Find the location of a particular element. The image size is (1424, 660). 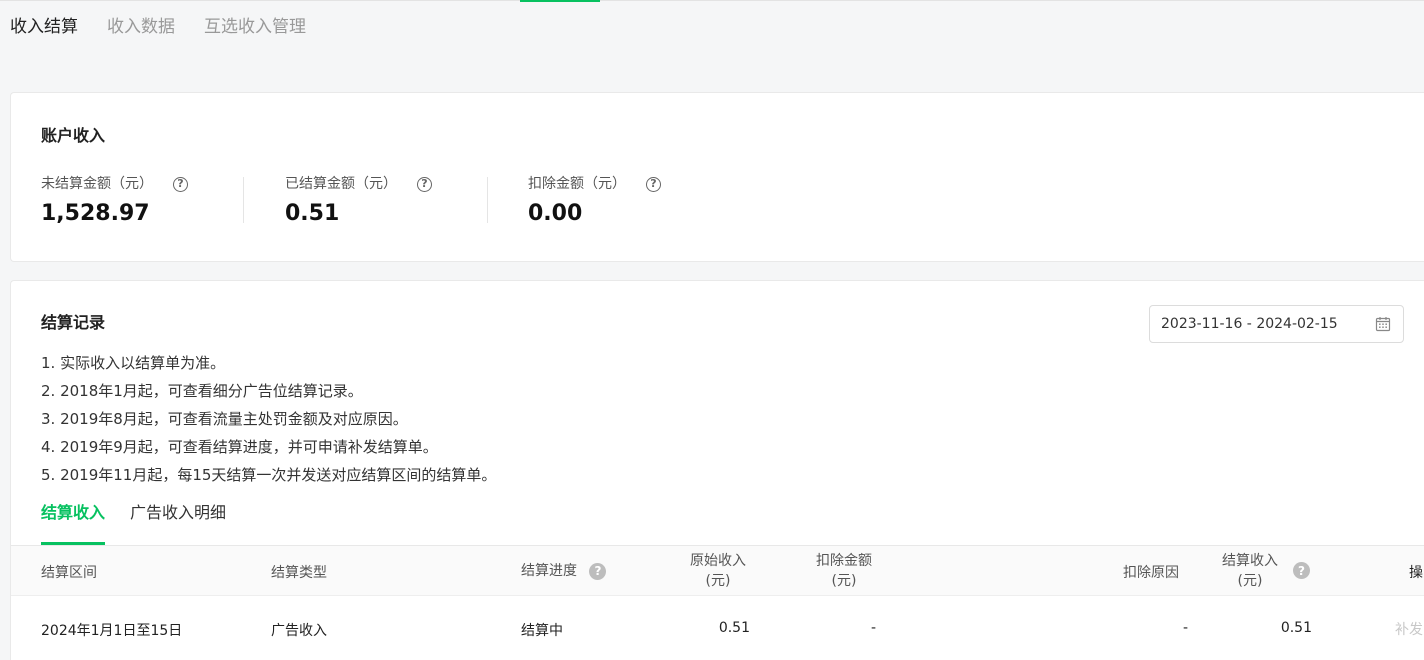

unsettled-amount-value: 1,528.97 is located at coordinates (95, 213).